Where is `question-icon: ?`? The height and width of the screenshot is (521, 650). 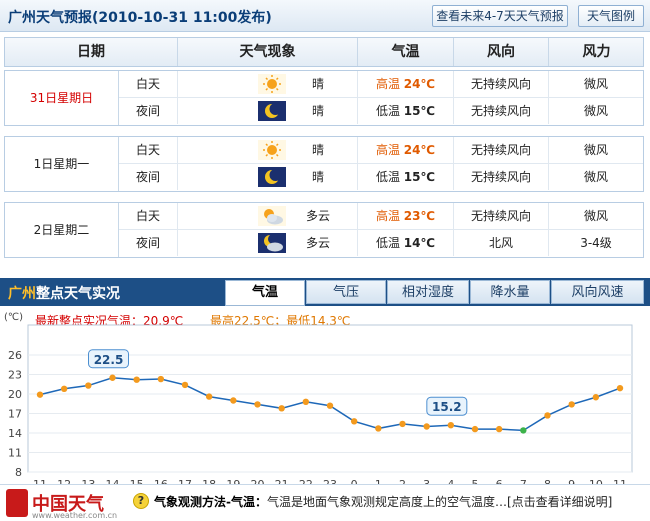 question-icon: ? is located at coordinates (141, 501).